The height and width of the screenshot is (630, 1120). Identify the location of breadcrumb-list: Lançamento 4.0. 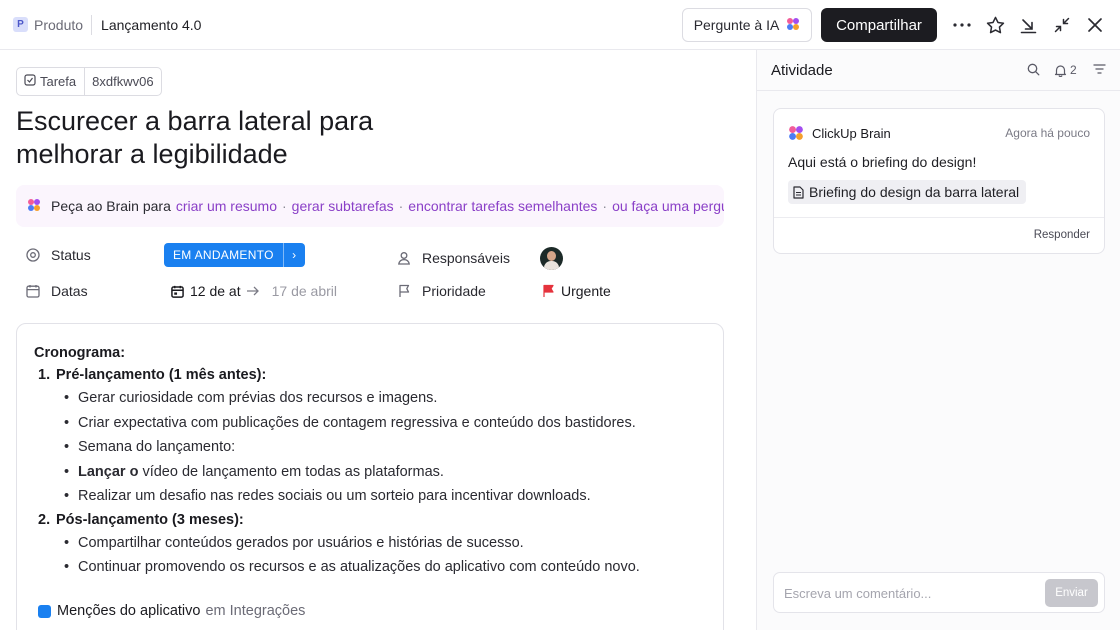
(151, 25).